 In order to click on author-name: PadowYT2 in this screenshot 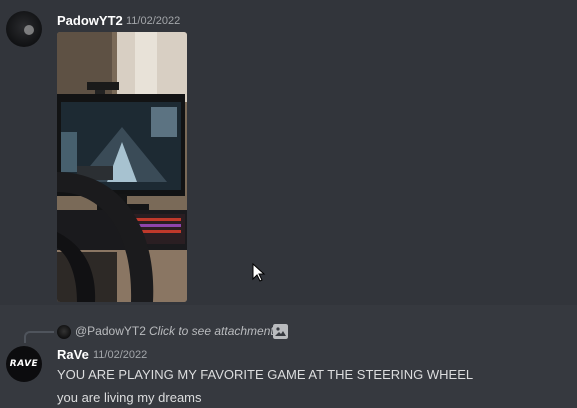, I will do `click(90, 20)`.